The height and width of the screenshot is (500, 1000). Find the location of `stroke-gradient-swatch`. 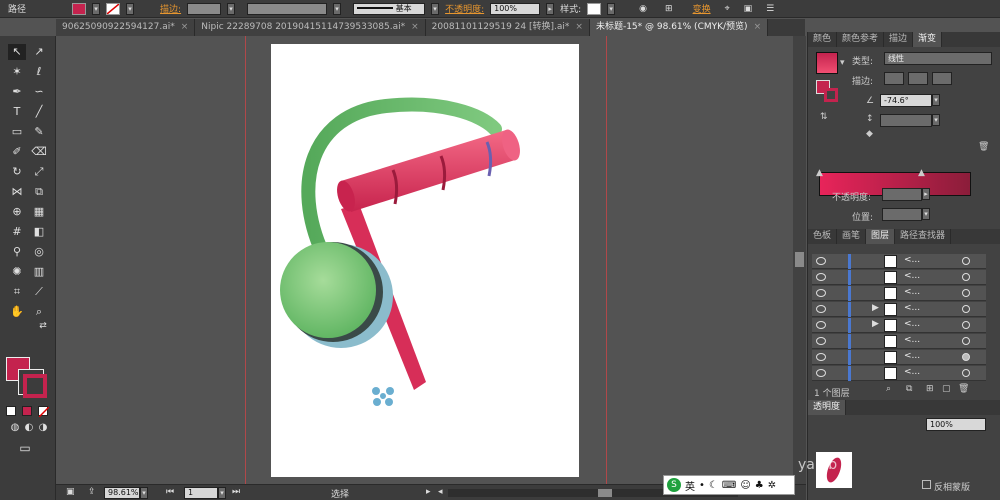

stroke-gradient-swatch is located at coordinates (831, 95).